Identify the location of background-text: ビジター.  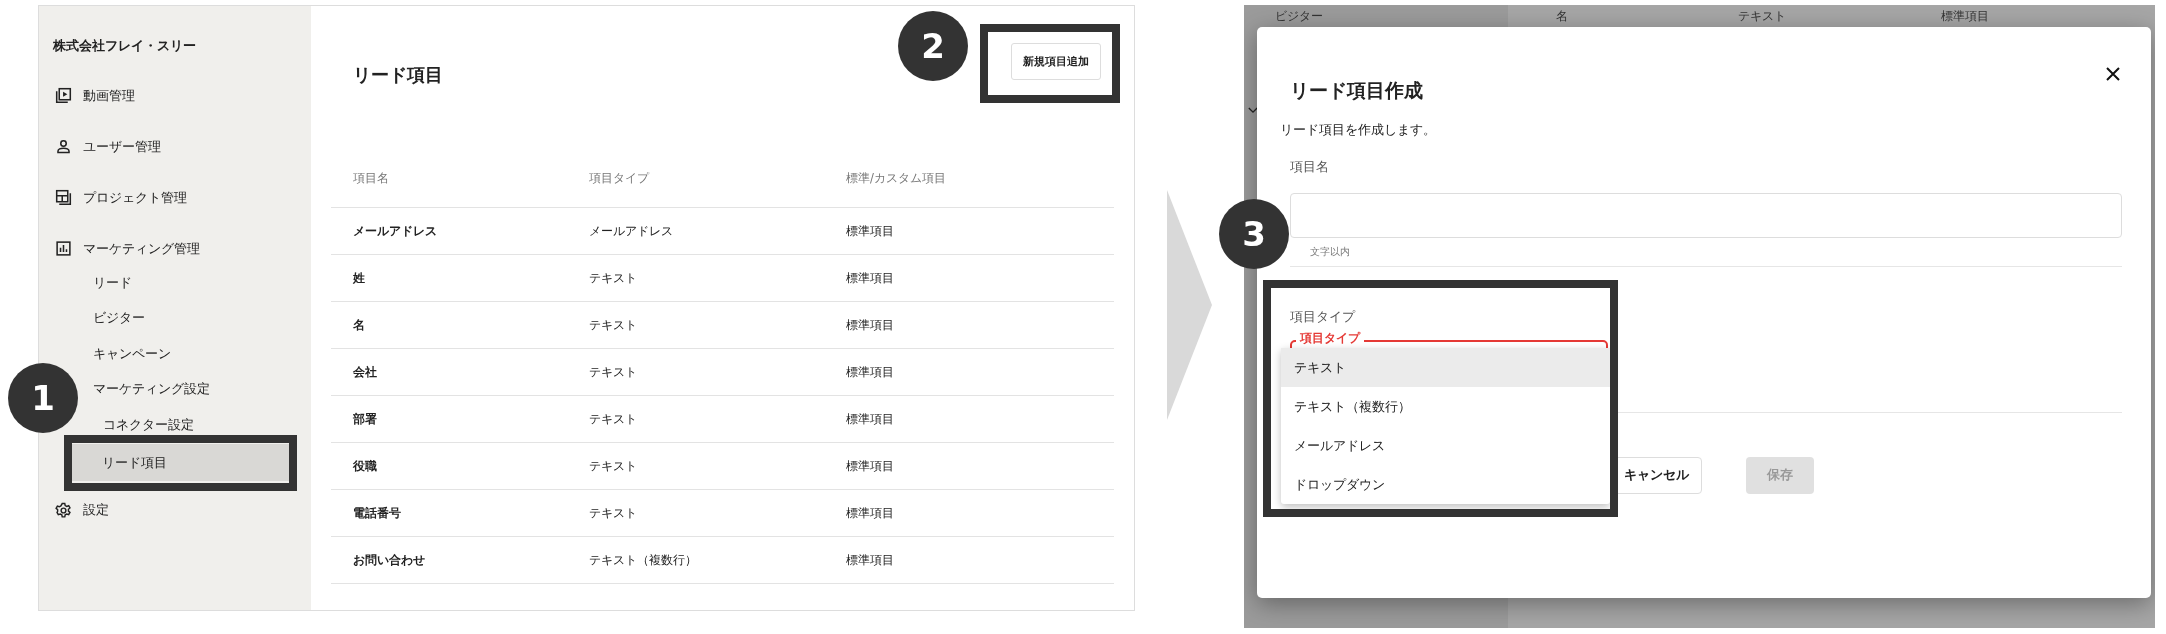
(1299, 16).